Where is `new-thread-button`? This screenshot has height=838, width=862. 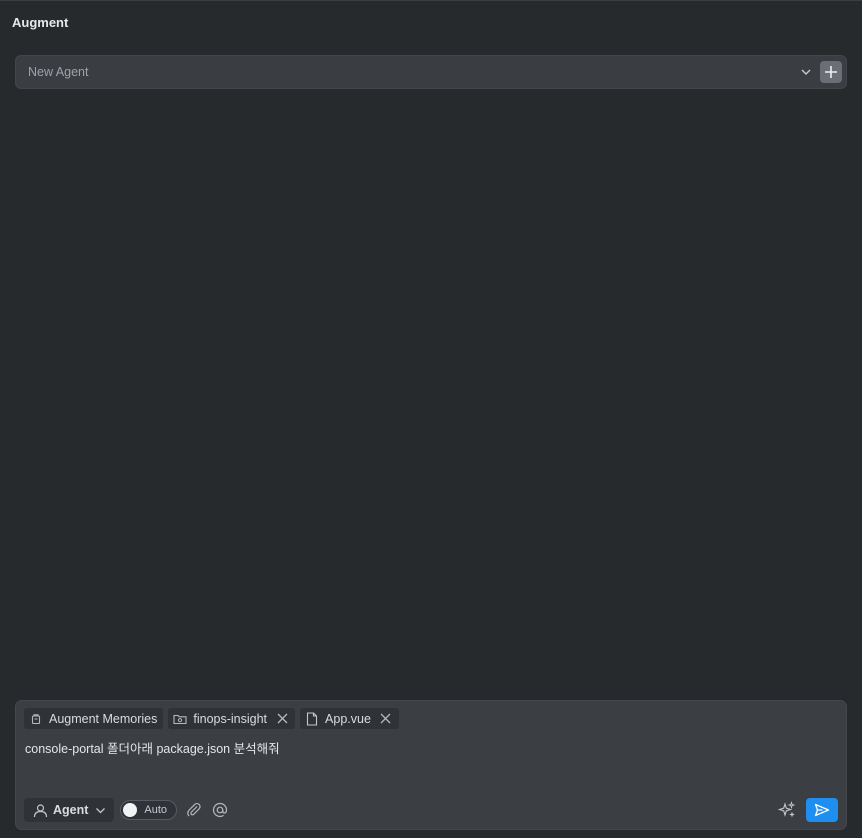
new-thread-button is located at coordinates (831, 72).